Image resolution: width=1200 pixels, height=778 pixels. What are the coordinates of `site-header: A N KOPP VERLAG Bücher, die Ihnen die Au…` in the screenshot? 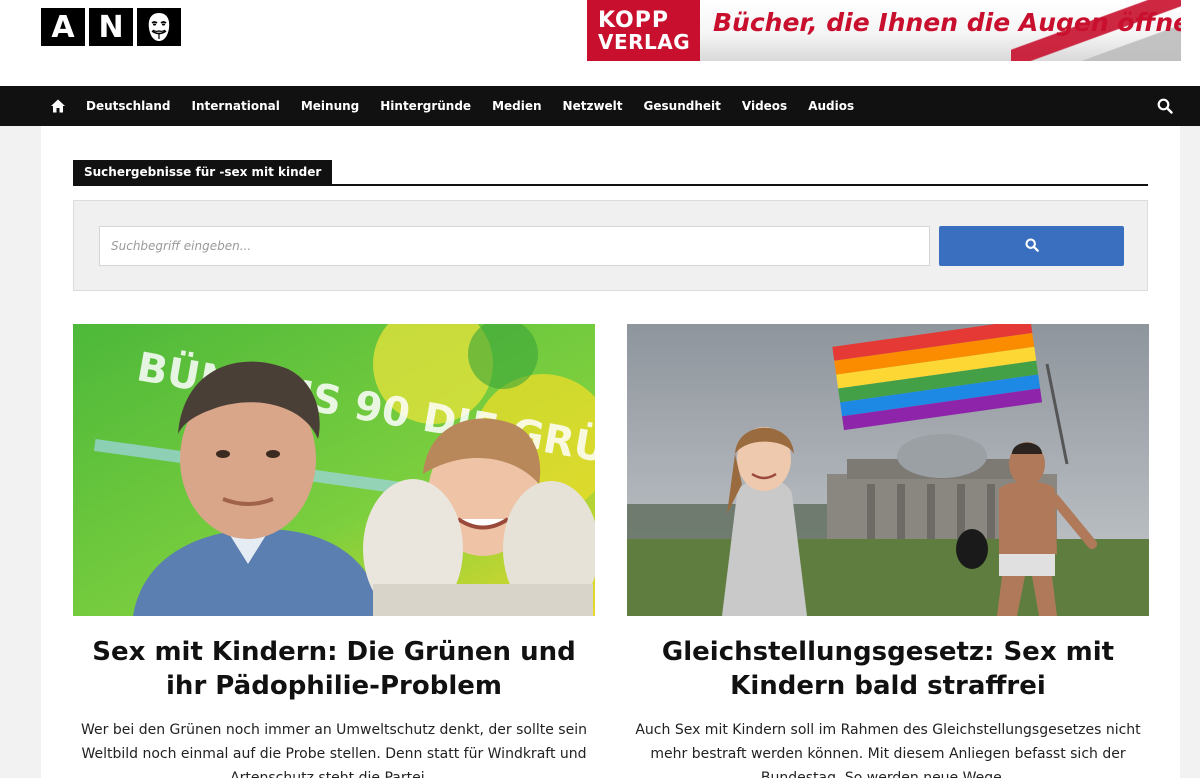 It's located at (600, 43).